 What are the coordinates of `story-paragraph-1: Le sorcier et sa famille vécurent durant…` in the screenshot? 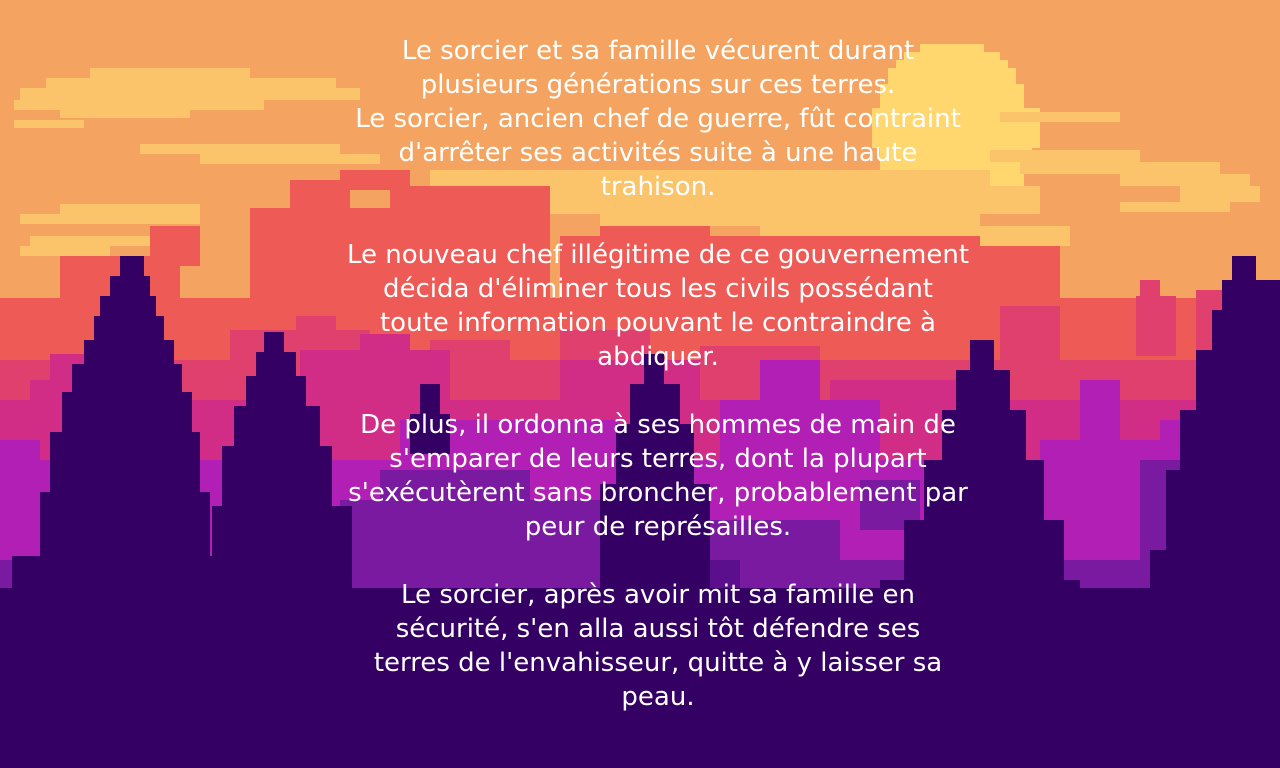 It's located at (658, 119).